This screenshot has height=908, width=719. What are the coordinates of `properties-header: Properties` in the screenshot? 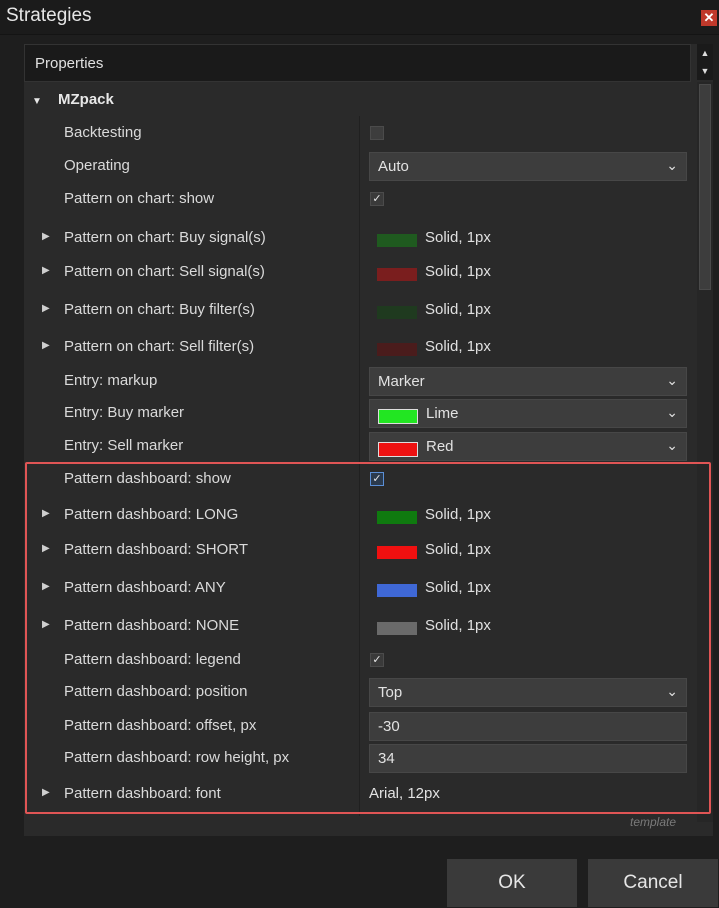 It's located at (357, 63).